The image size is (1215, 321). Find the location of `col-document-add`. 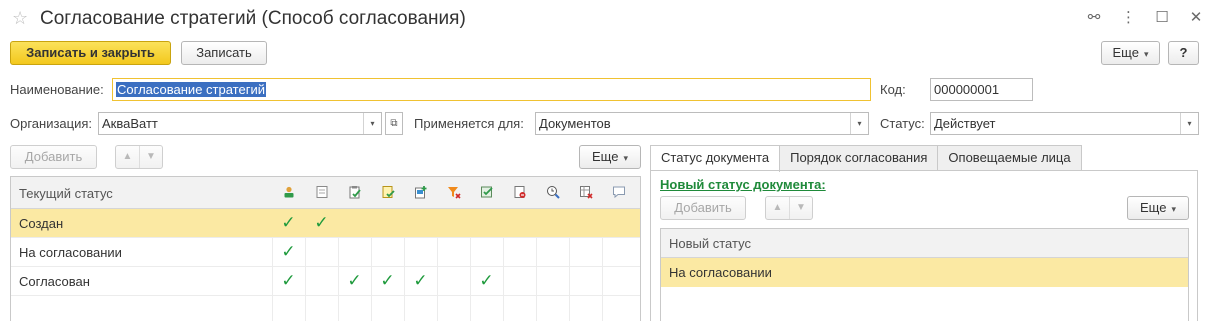

col-document-add is located at coordinates (420, 192).